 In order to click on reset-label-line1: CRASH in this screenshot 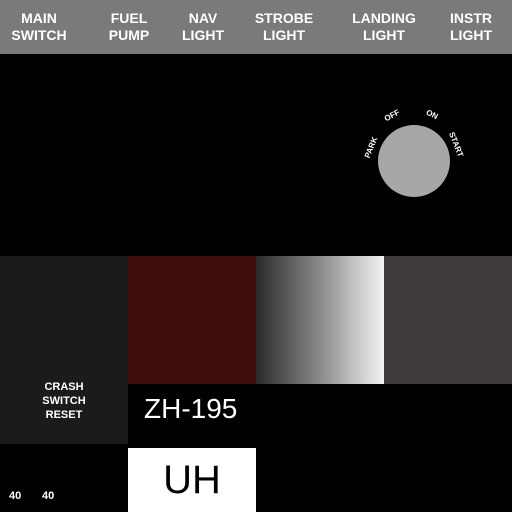, I will do `click(64, 387)`.